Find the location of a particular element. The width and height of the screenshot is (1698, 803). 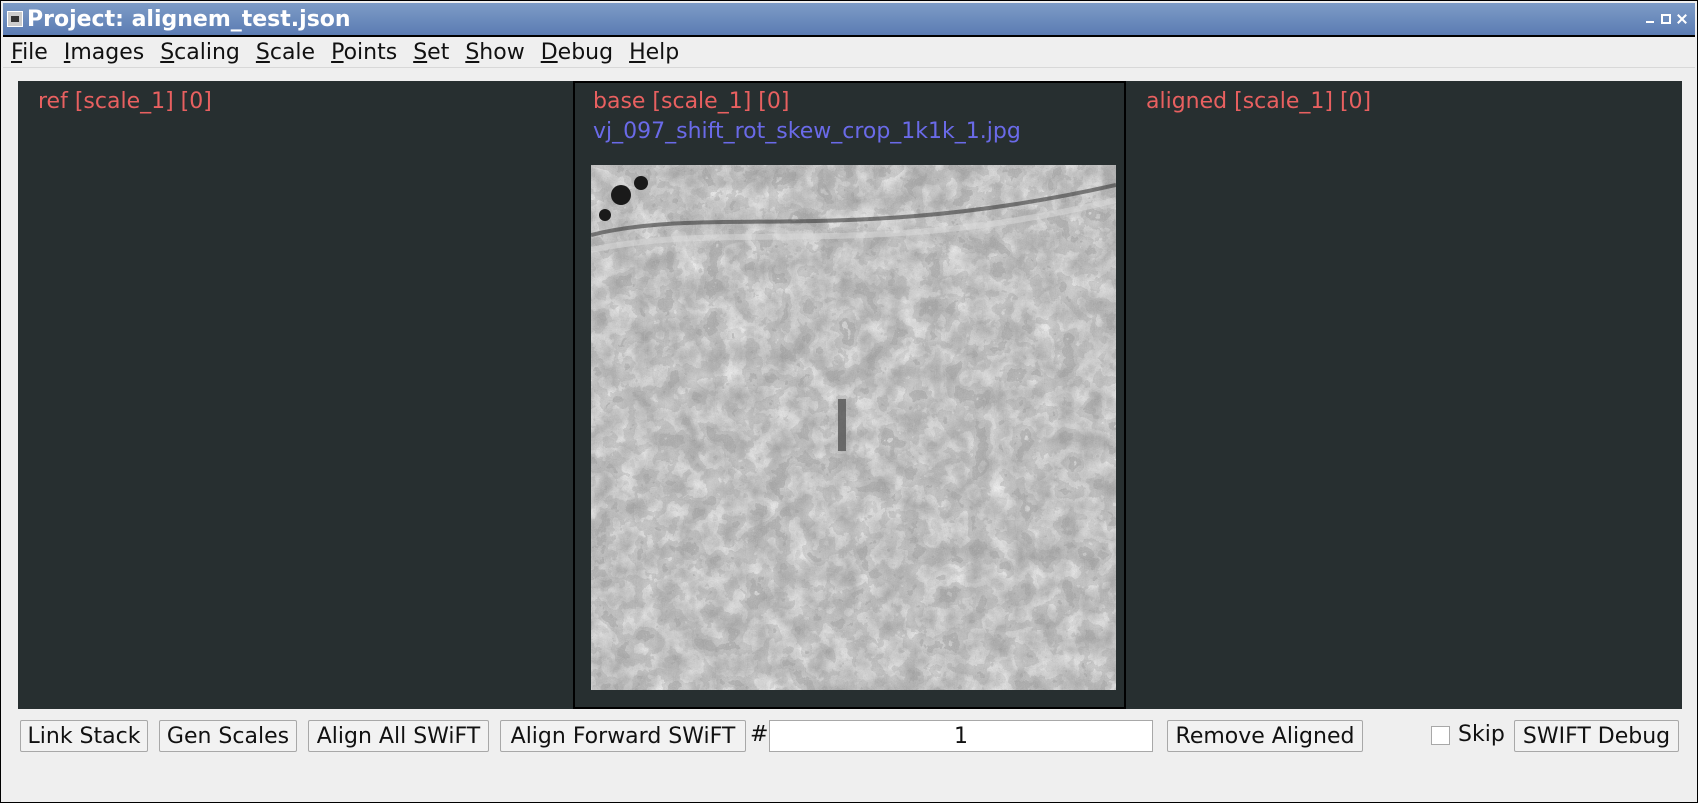

menu-images-rest: mages is located at coordinates (107, 52).